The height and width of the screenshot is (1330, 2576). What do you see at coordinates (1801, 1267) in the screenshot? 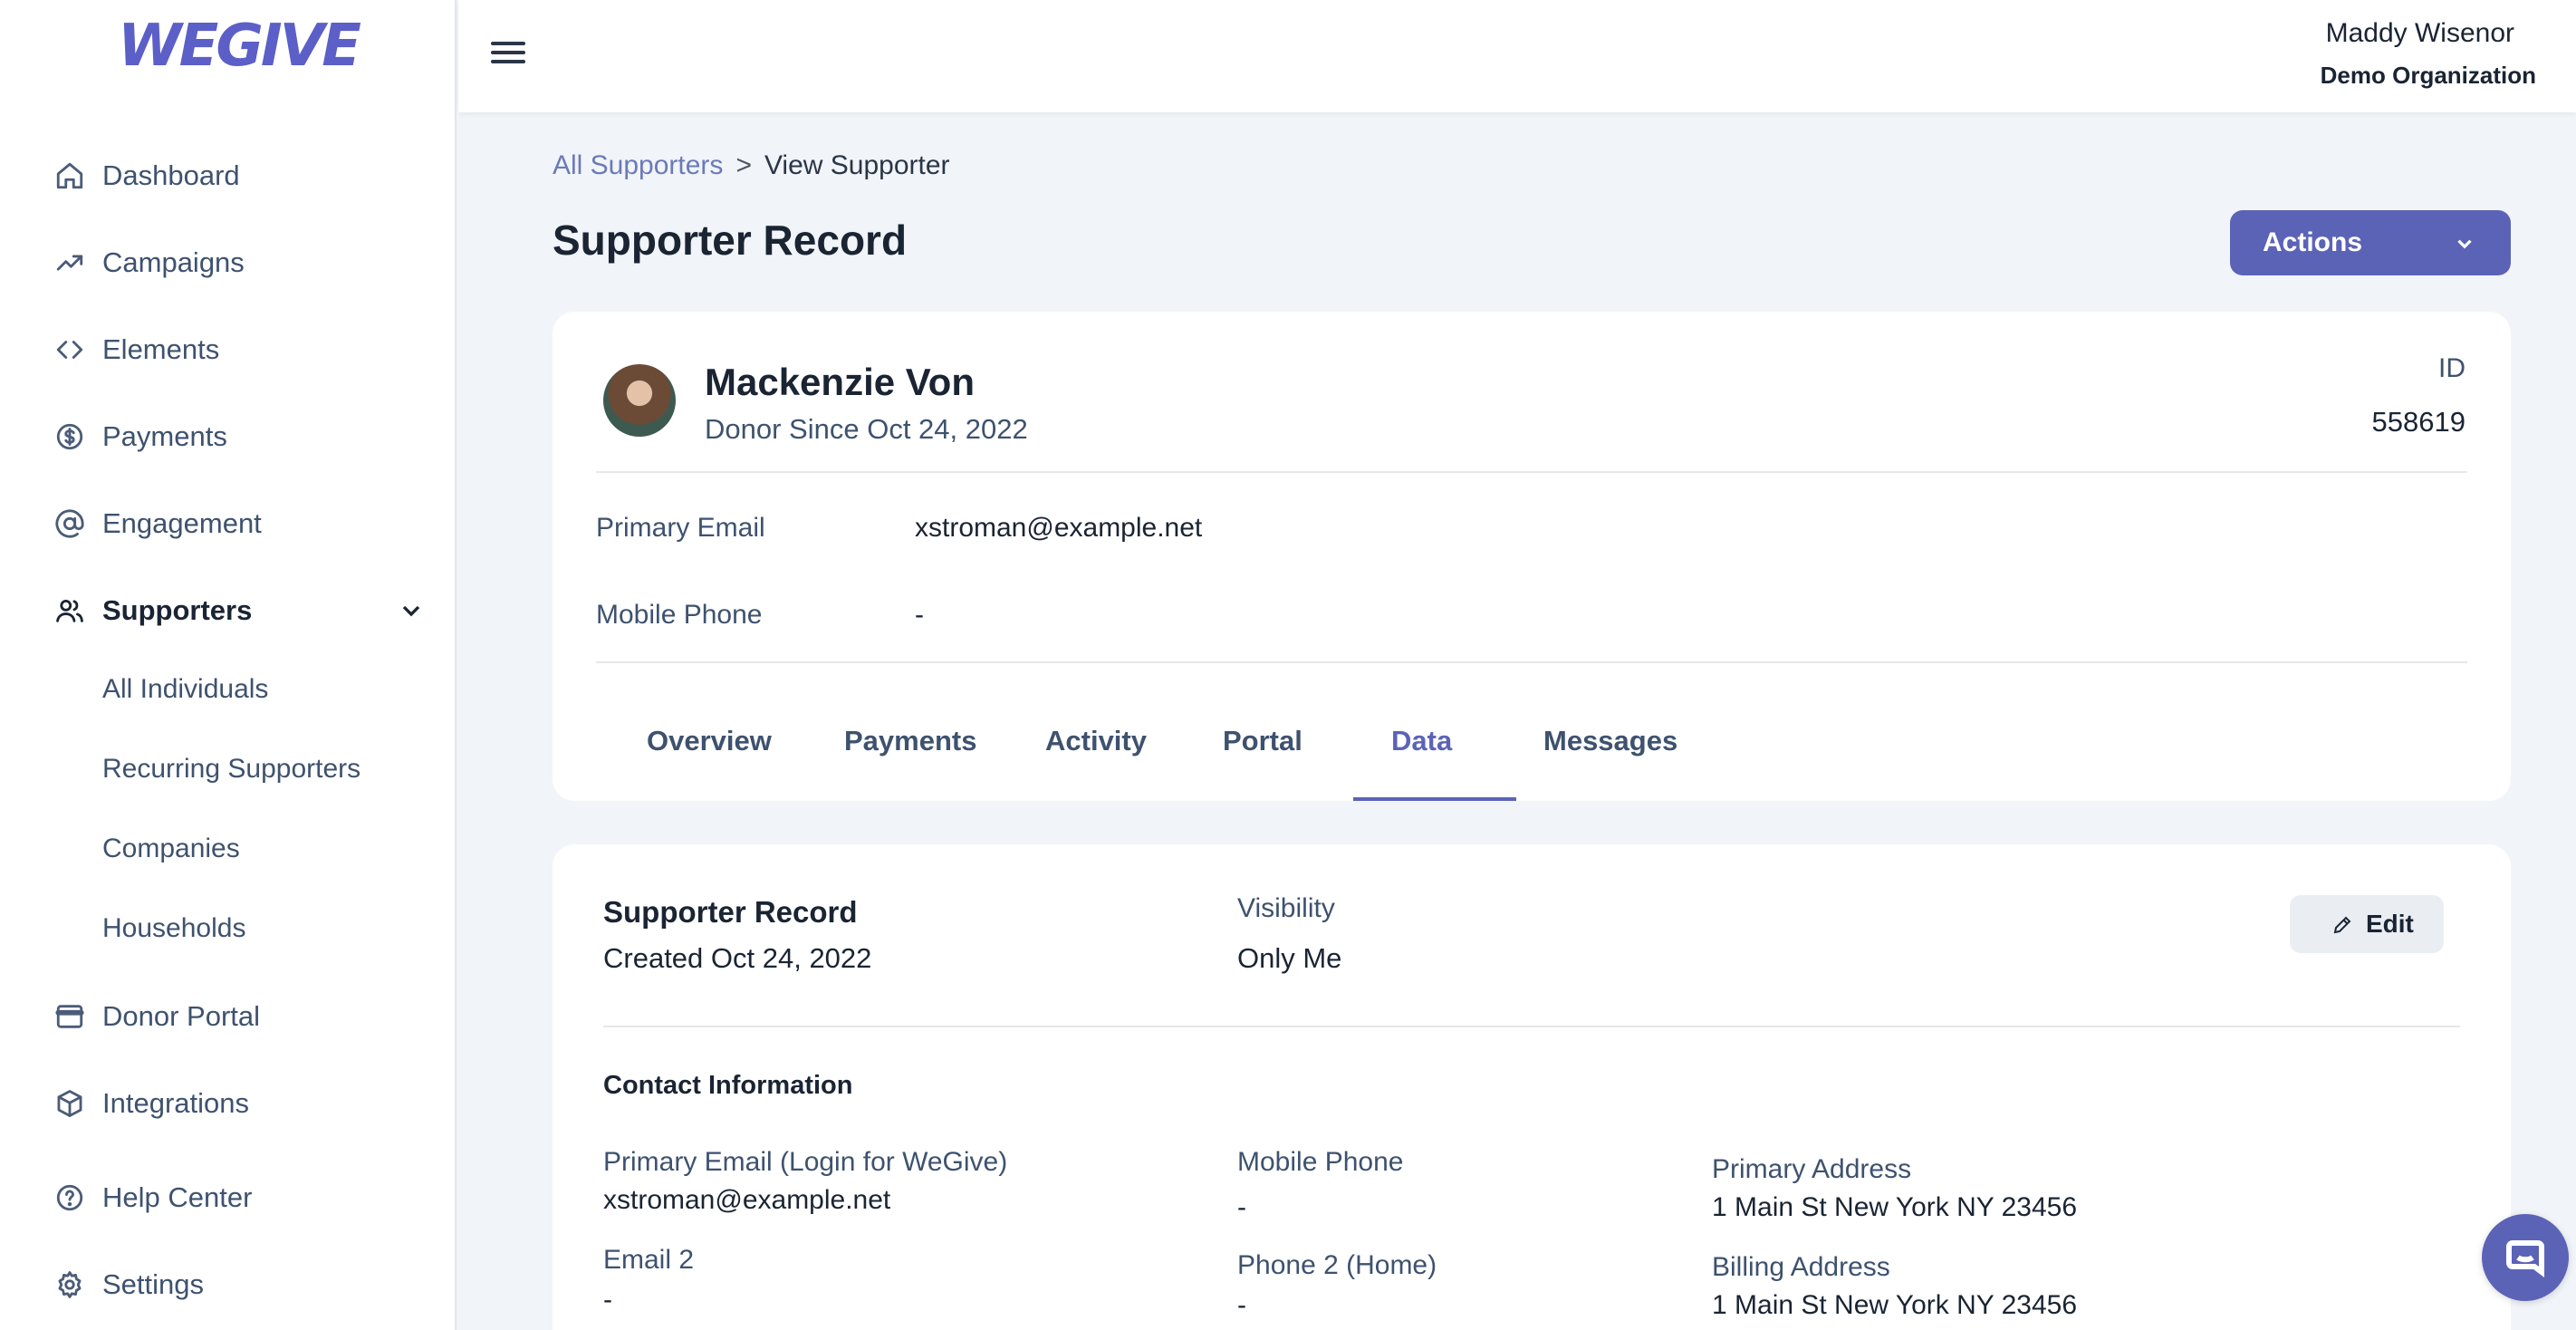
I see `billing-address-label: Billing Address` at bounding box center [1801, 1267].